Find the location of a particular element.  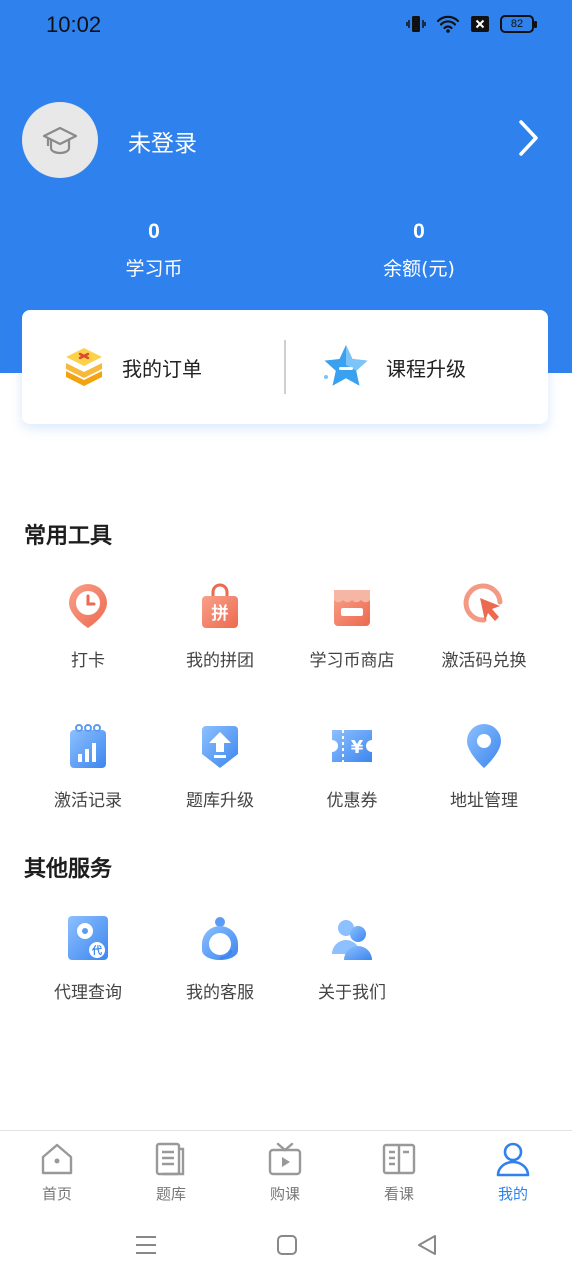

chevron-right-icon is located at coordinates (529, 138).